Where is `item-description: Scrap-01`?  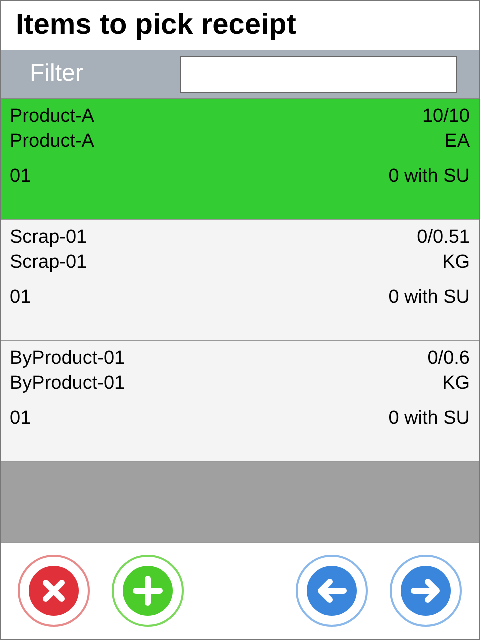 item-description: Scrap-01 is located at coordinates (49, 262).